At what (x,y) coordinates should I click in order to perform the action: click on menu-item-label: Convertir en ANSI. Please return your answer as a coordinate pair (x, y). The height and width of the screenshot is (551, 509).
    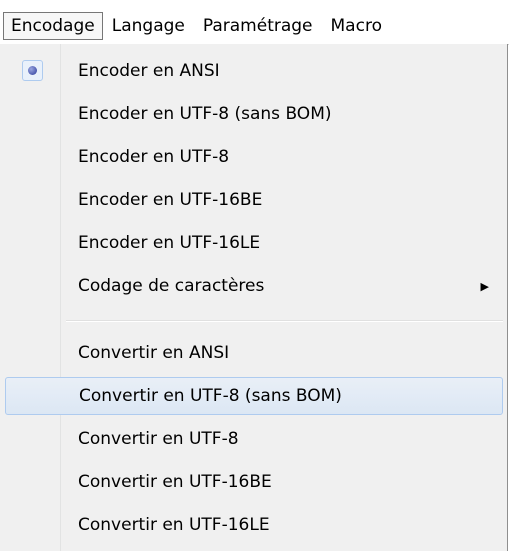
    Looking at the image, I should click on (154, 353).